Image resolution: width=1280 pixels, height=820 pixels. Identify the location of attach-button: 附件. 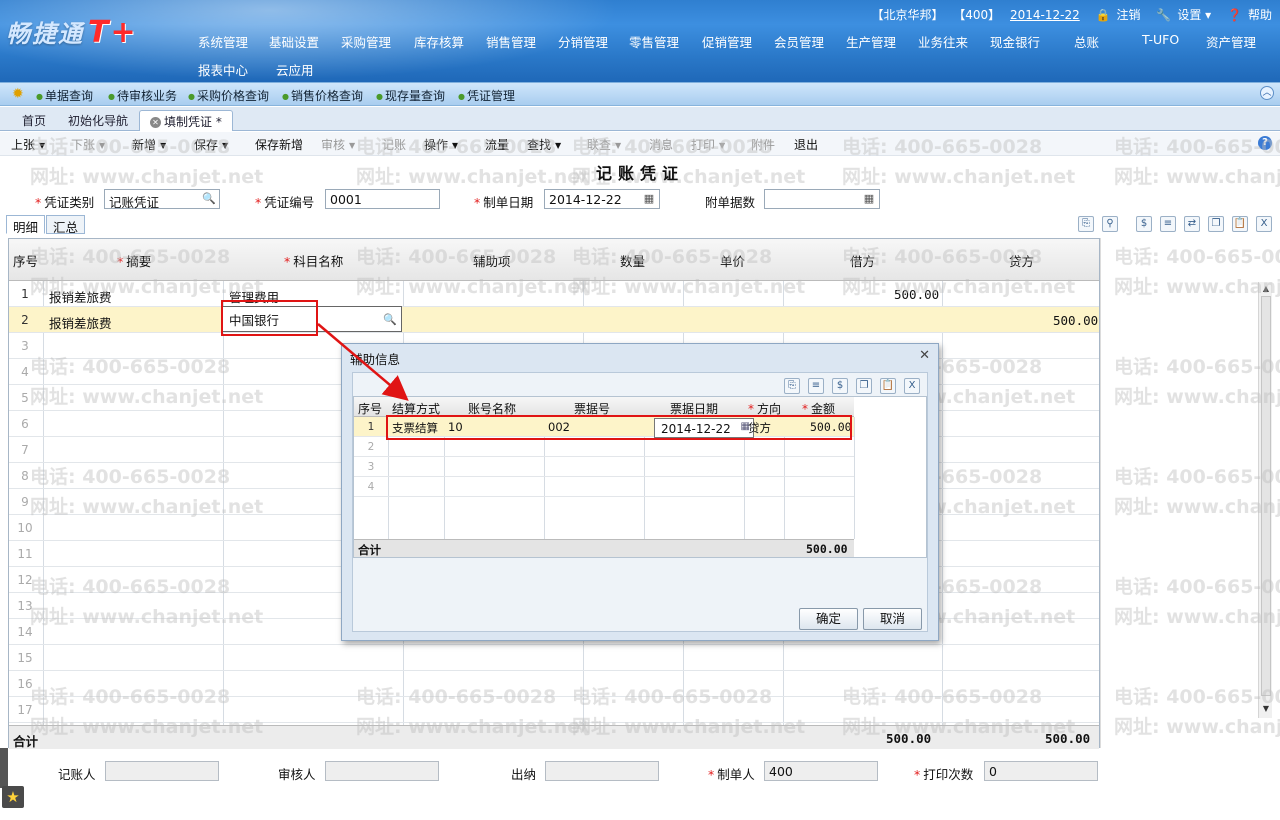
(763, 144).